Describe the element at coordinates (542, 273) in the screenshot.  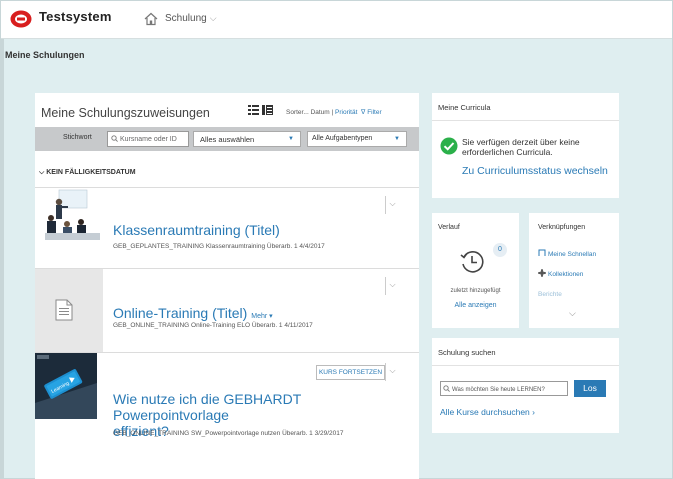
I see `collections-icon` at that location.